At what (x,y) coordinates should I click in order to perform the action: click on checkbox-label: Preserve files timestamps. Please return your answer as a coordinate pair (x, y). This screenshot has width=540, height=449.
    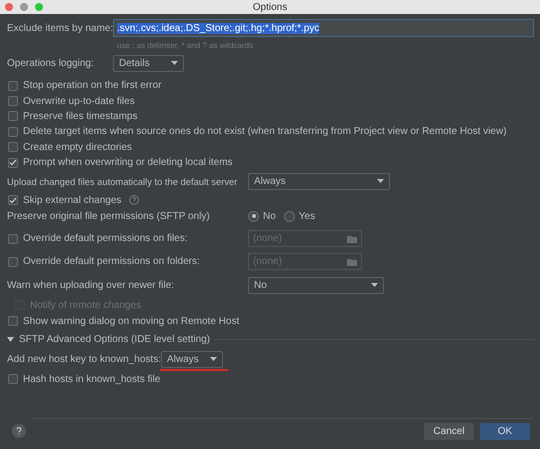
    Looking at the image, I should click on (80, 116).